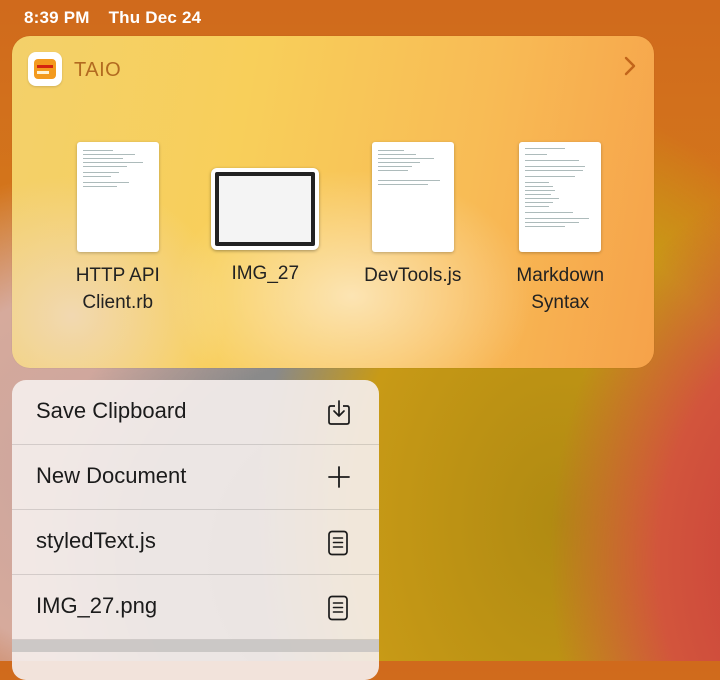 The height and width of the screenshot is (680, 720). Describe the element at coordinates (195, 412) in the screenshot. I see `menu-item-save-clipboard: Save Clipboard` at that location.